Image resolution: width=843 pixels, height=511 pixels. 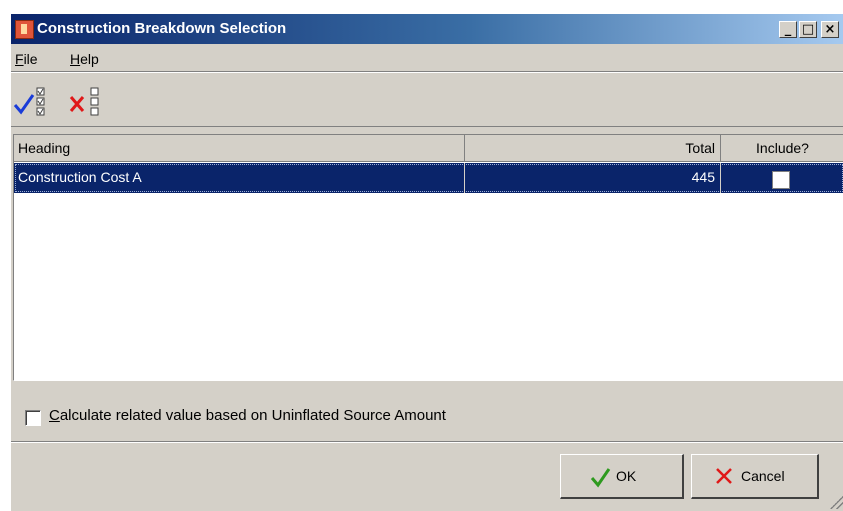 I want to click on app-icon, so click(x=24, y=29).